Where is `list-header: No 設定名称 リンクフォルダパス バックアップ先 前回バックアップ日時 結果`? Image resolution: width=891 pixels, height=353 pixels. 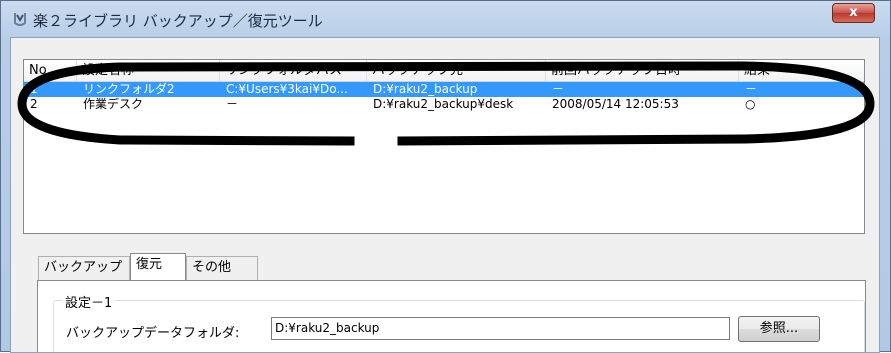 list-header: No 設定名称 リンクフォルダパス バックアップ先 前回バックアップ日時 結果 is located at coordinates (444, 71).